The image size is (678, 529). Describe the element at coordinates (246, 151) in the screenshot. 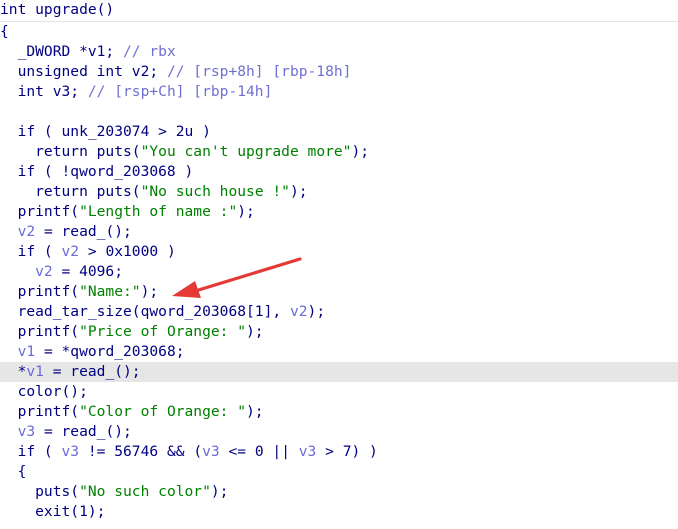

I see `code-token: "You can't upgrade more"` at that location.